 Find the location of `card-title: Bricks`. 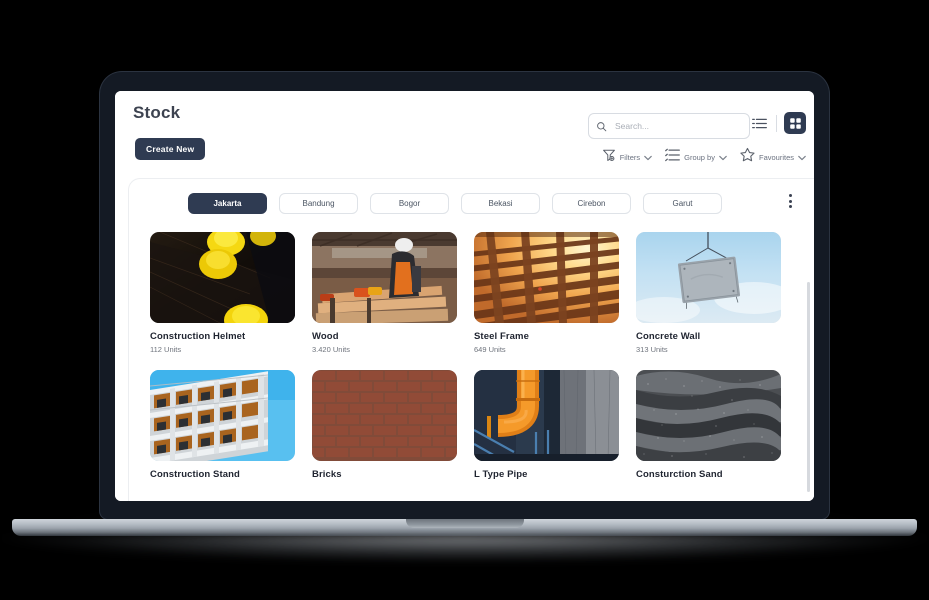

card-title: Bricks is located at coordinates (327, 474).